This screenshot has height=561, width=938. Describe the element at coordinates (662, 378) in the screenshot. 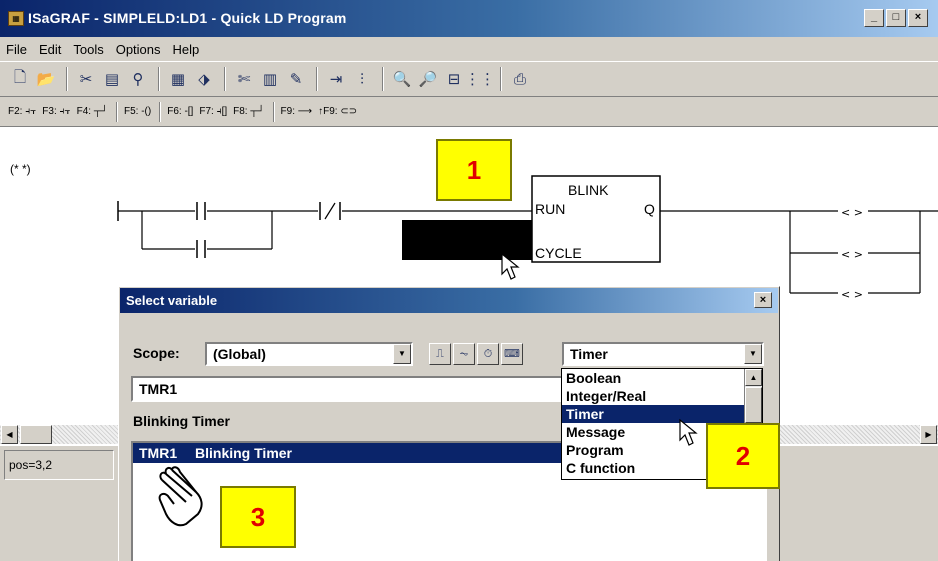

I see `type-option-boolean: Boolean` at that location.